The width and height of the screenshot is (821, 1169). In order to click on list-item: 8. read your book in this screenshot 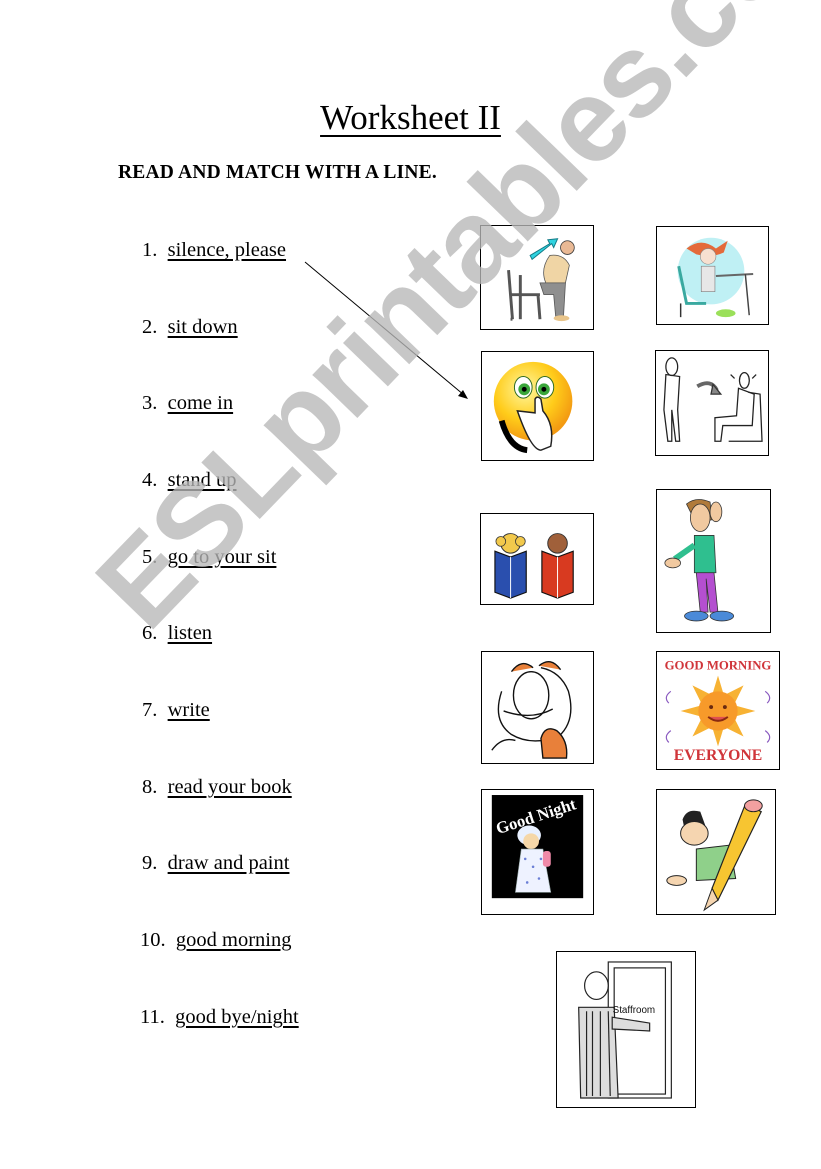, I will do `click(217, 787)`.